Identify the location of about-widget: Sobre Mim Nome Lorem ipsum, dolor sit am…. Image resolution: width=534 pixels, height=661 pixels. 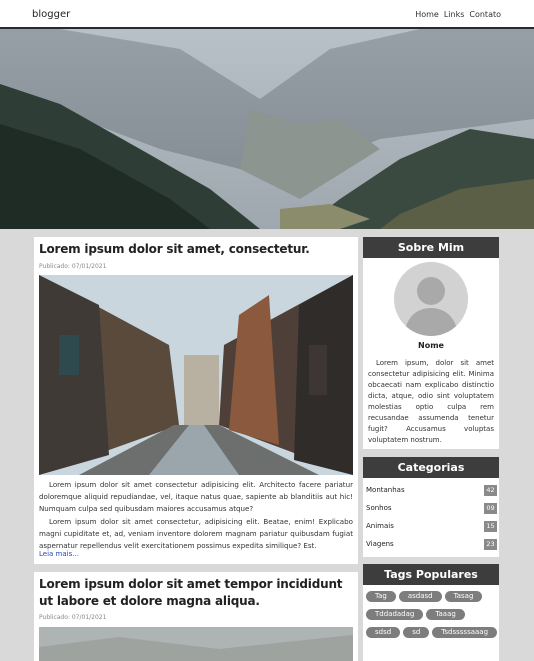
(431, 343).